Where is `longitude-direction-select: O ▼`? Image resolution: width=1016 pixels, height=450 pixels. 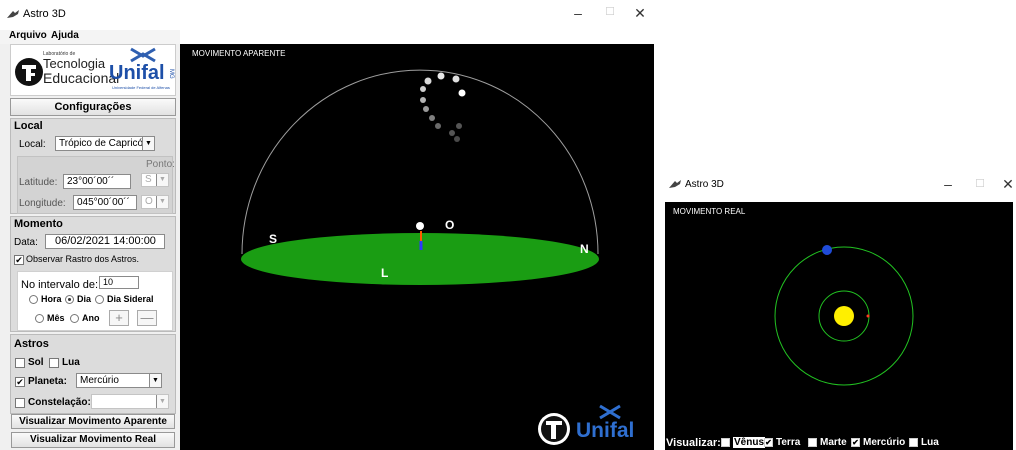 longitude-direction-select: O ▼ is located at coordinates (155, 202).